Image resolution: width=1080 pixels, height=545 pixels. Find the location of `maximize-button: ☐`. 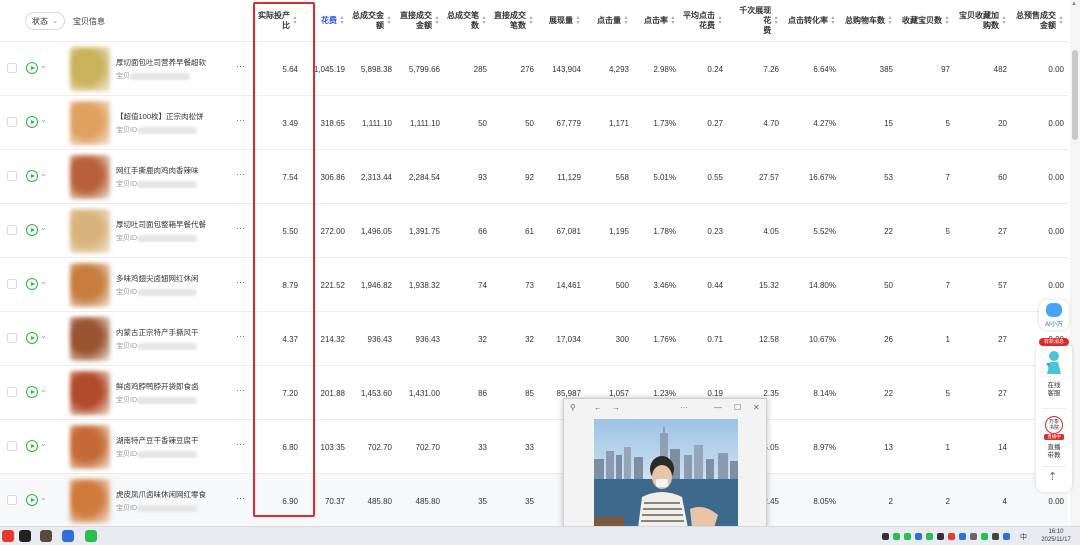

maximize-button: ☐ is located at coordinates (737, 407).